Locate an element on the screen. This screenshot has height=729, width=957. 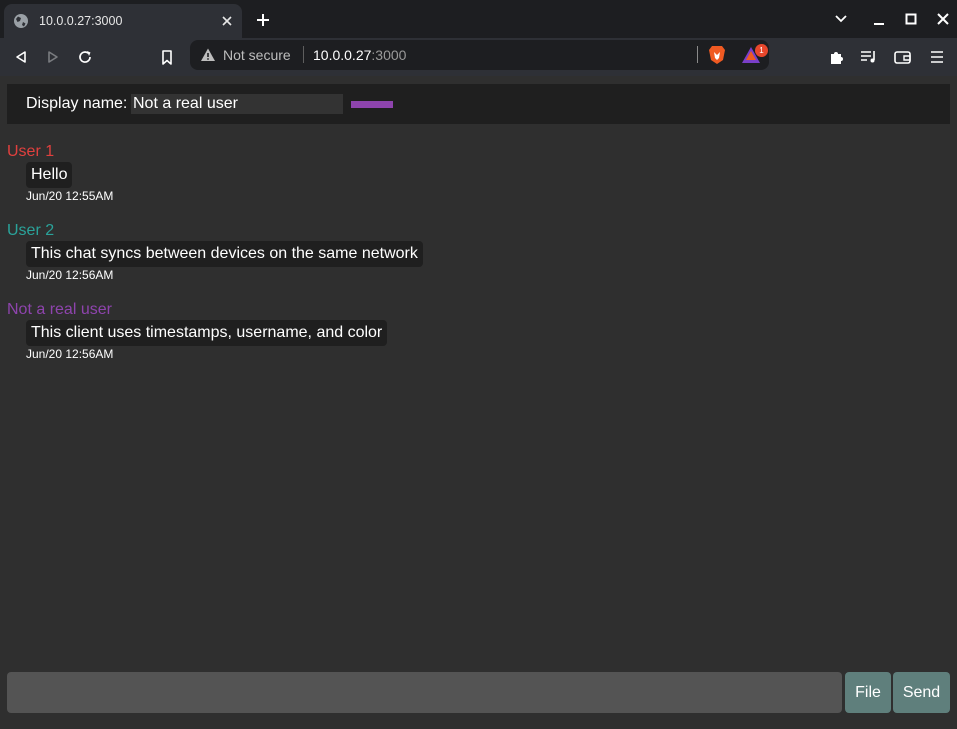
message-username: User 2 is located at coordinates (31, 230).